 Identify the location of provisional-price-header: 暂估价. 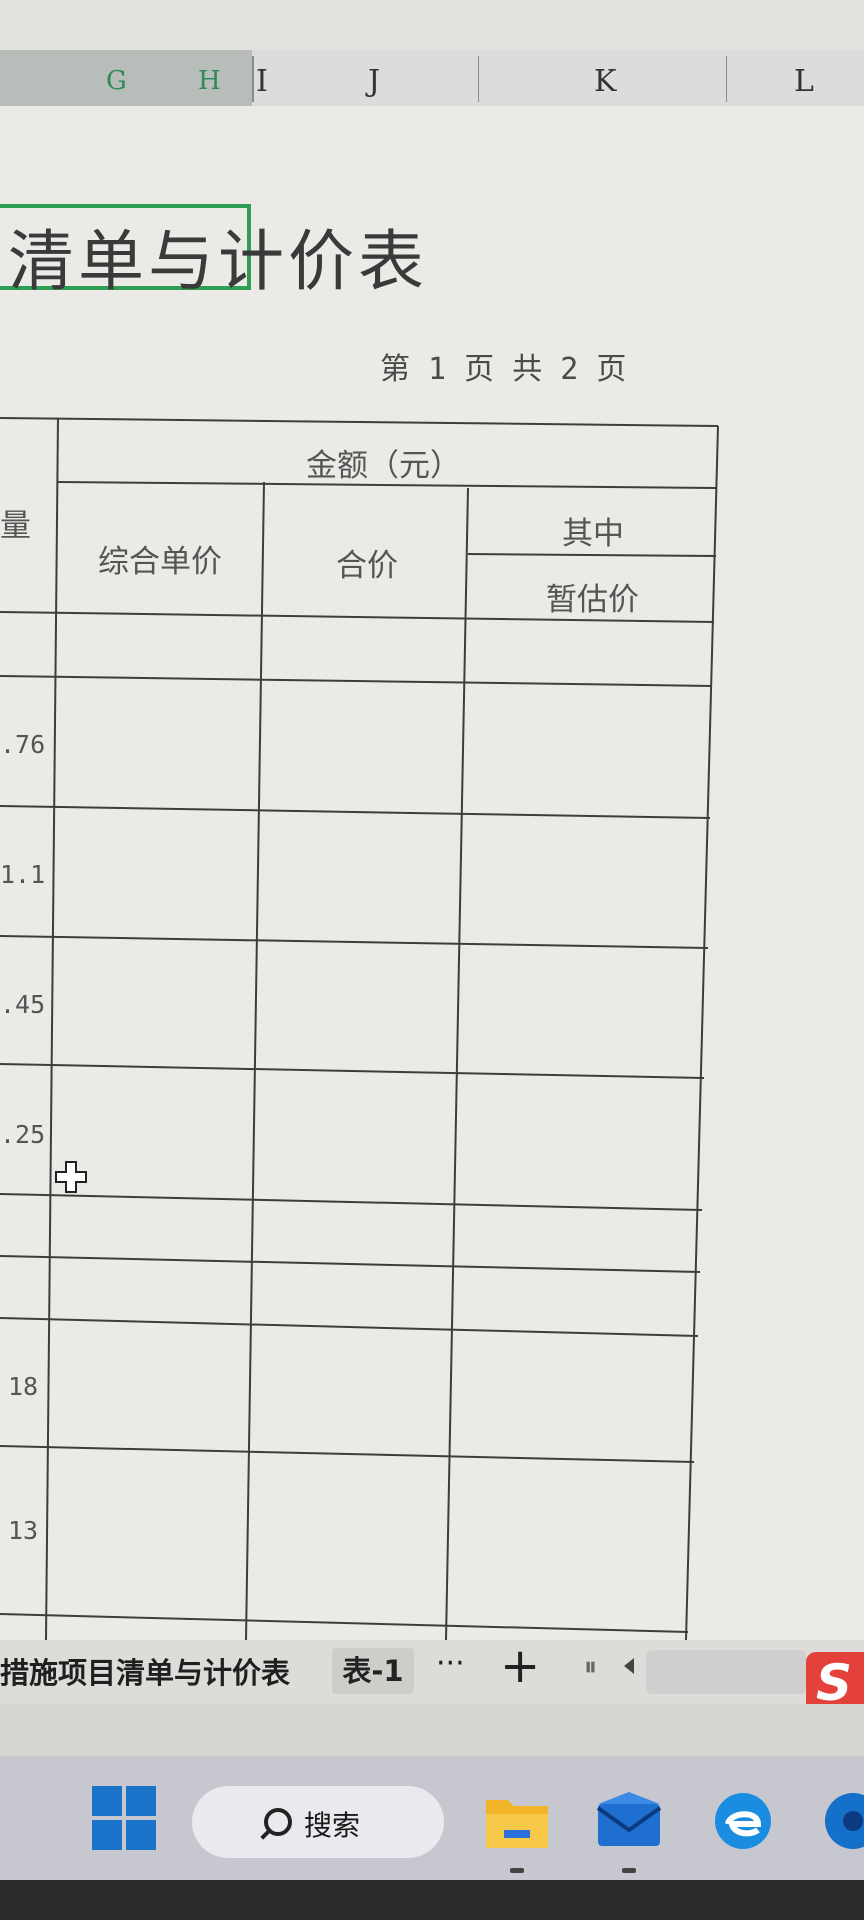
(592, 600).